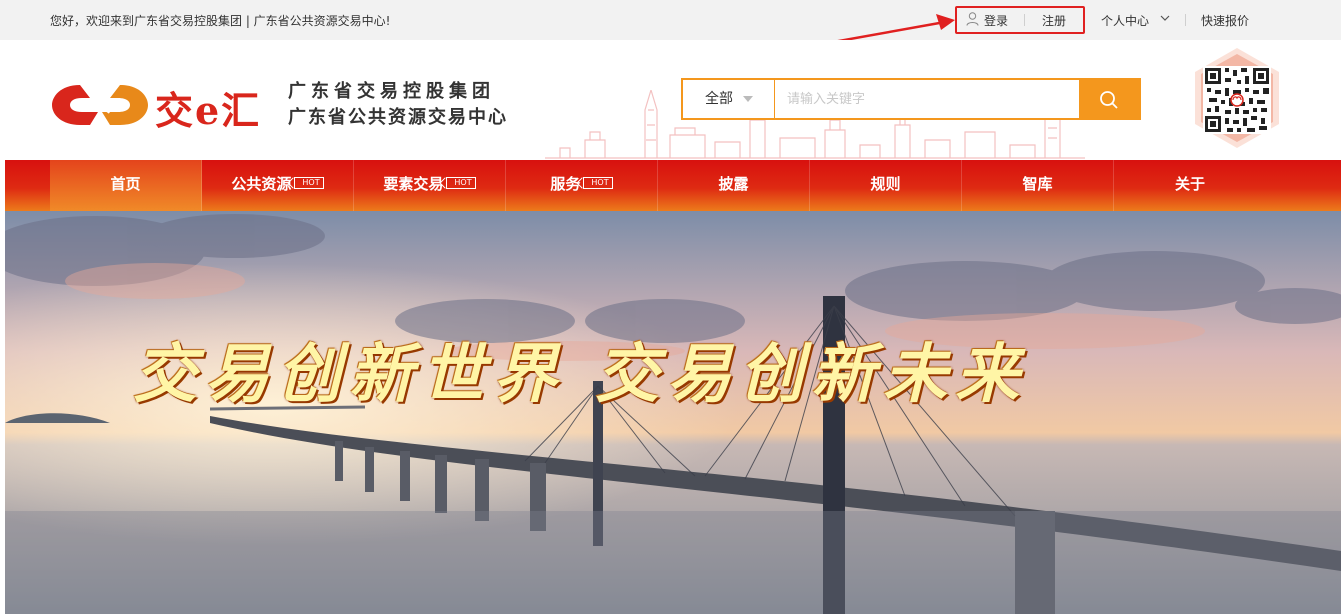 The width and height of the screenshot is (1341, 614). I want to click on search-bar: 全部, so click(911, 99).